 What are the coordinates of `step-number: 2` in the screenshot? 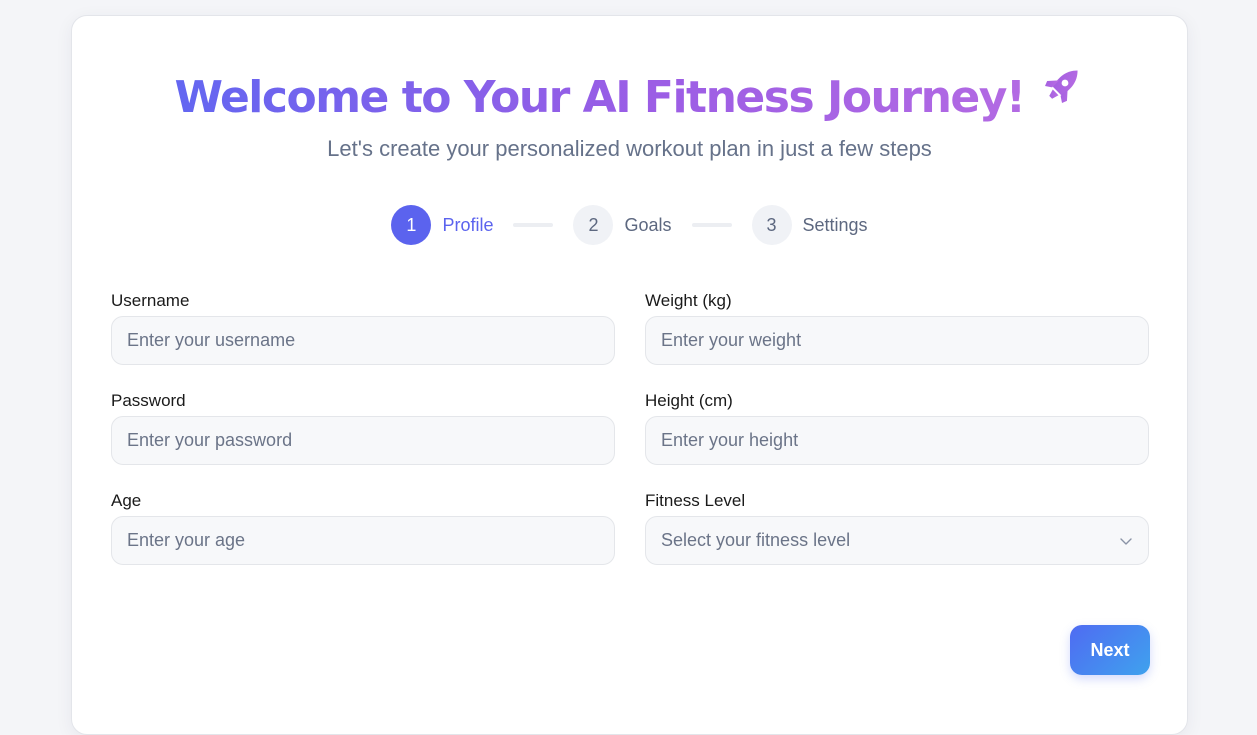 It's located at (593, 225).